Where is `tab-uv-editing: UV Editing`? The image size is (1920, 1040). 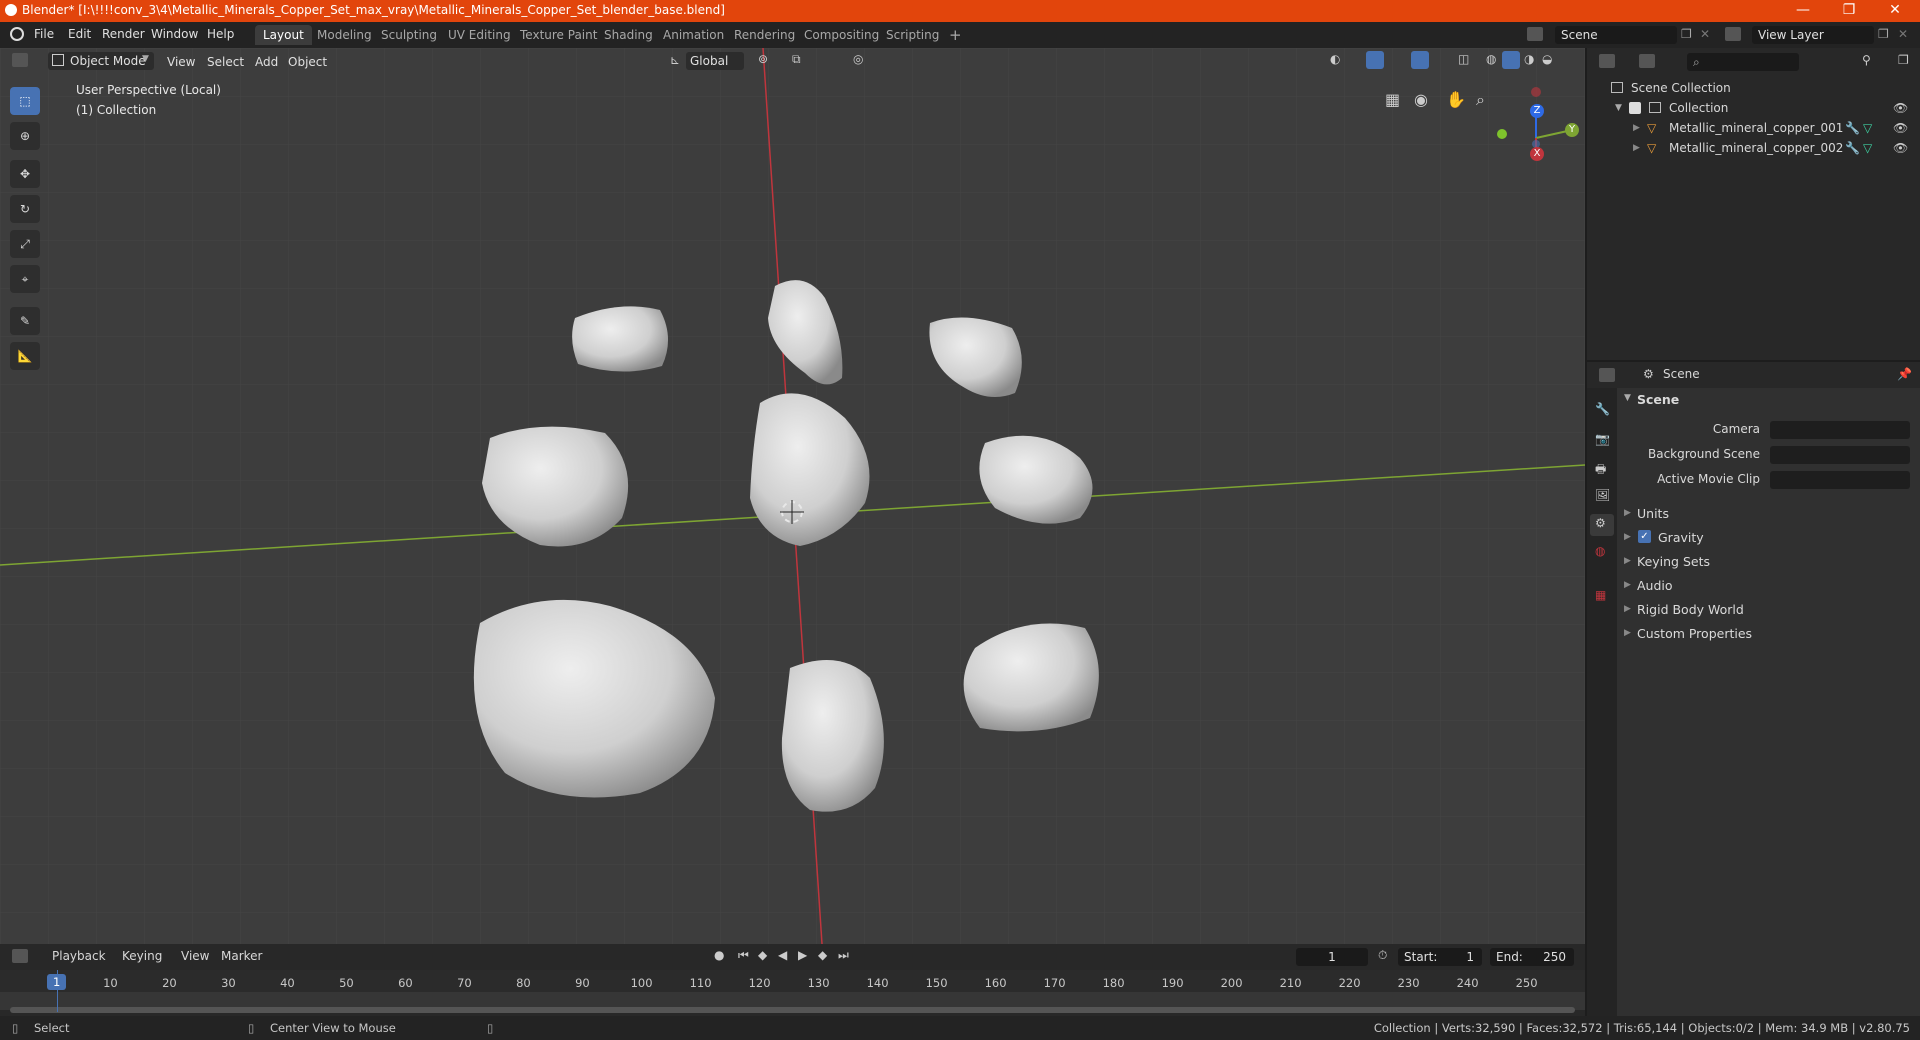 tab-uv-editing: UV Editing is located at coordinates (479, 35).